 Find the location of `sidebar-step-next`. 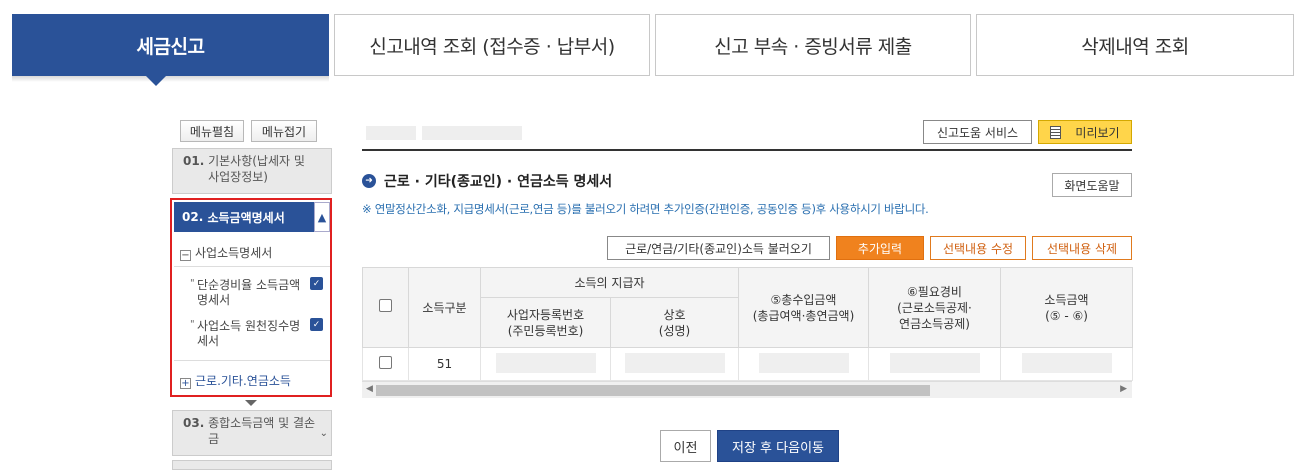

sidebar-step-next is located at coordinates (252, 465).